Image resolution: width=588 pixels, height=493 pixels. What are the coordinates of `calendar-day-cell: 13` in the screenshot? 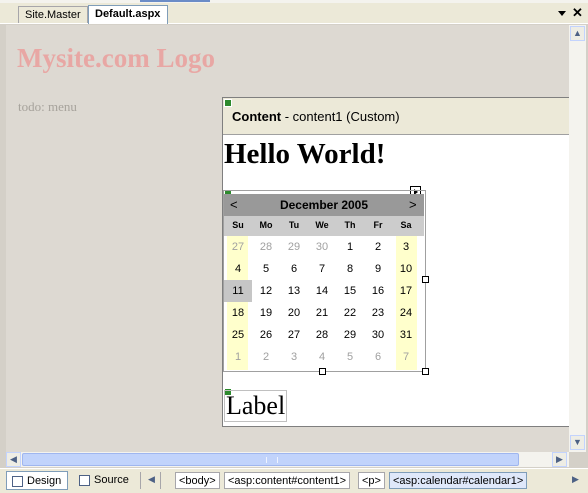 It's located at (294, 291).